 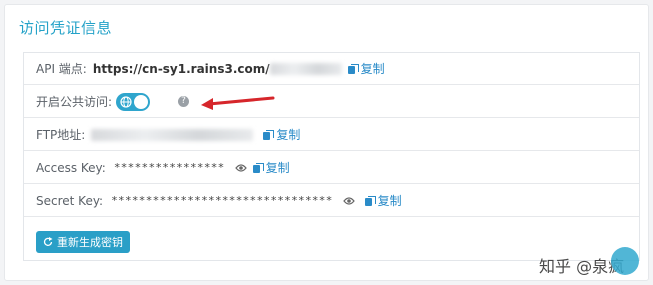 What do you see at coordinates (141, 101) in the screenshot?
I see `toggle-knob` at bounding box center [141, 101].